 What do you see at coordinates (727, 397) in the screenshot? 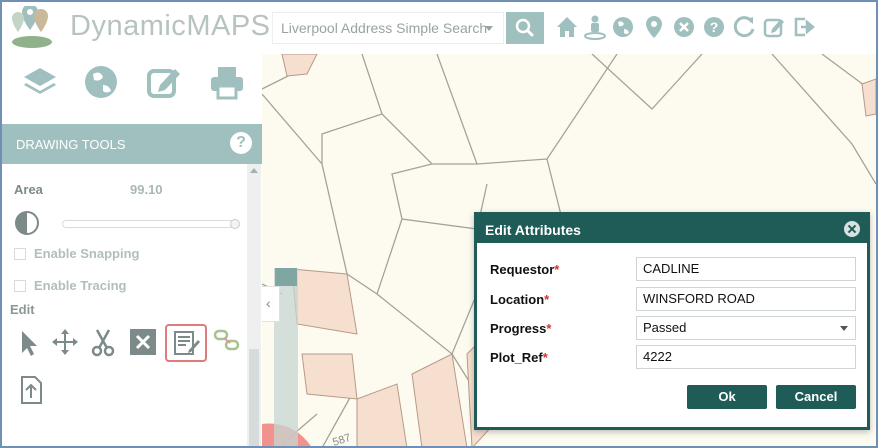
I see `ok-button: Ok` at bounding box center [727, 397].